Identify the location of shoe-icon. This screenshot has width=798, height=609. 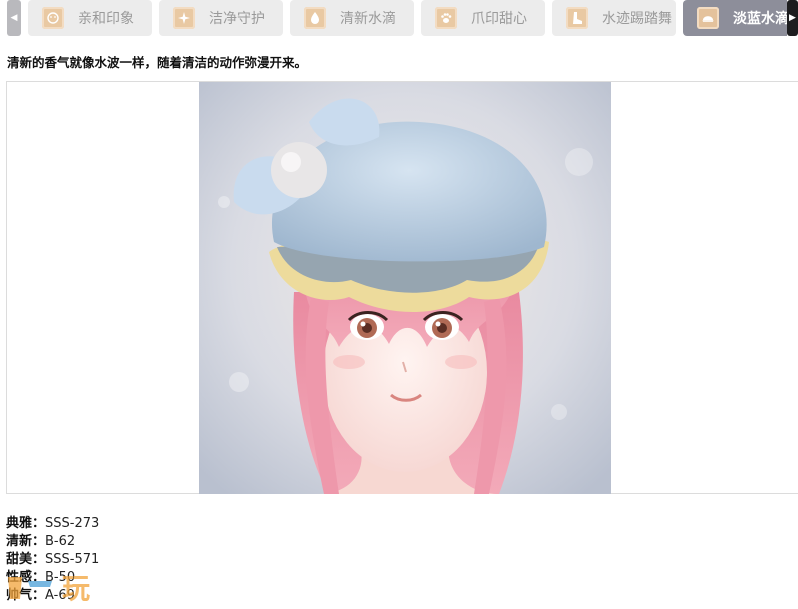
(577, 18).